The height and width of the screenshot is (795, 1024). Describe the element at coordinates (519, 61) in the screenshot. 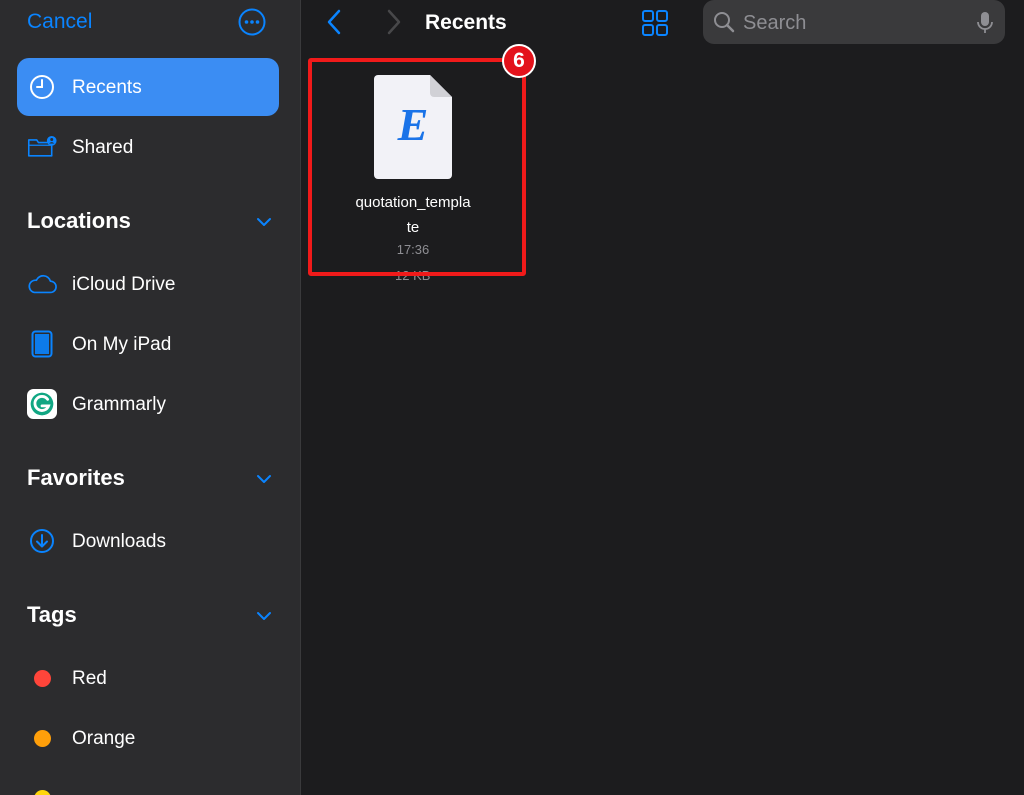

I see `annotation-step-badge: 6` at that location.